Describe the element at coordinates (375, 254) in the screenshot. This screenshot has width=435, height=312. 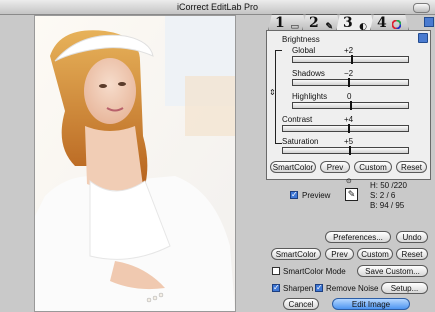
I see `custom-button: Custom` at that location.